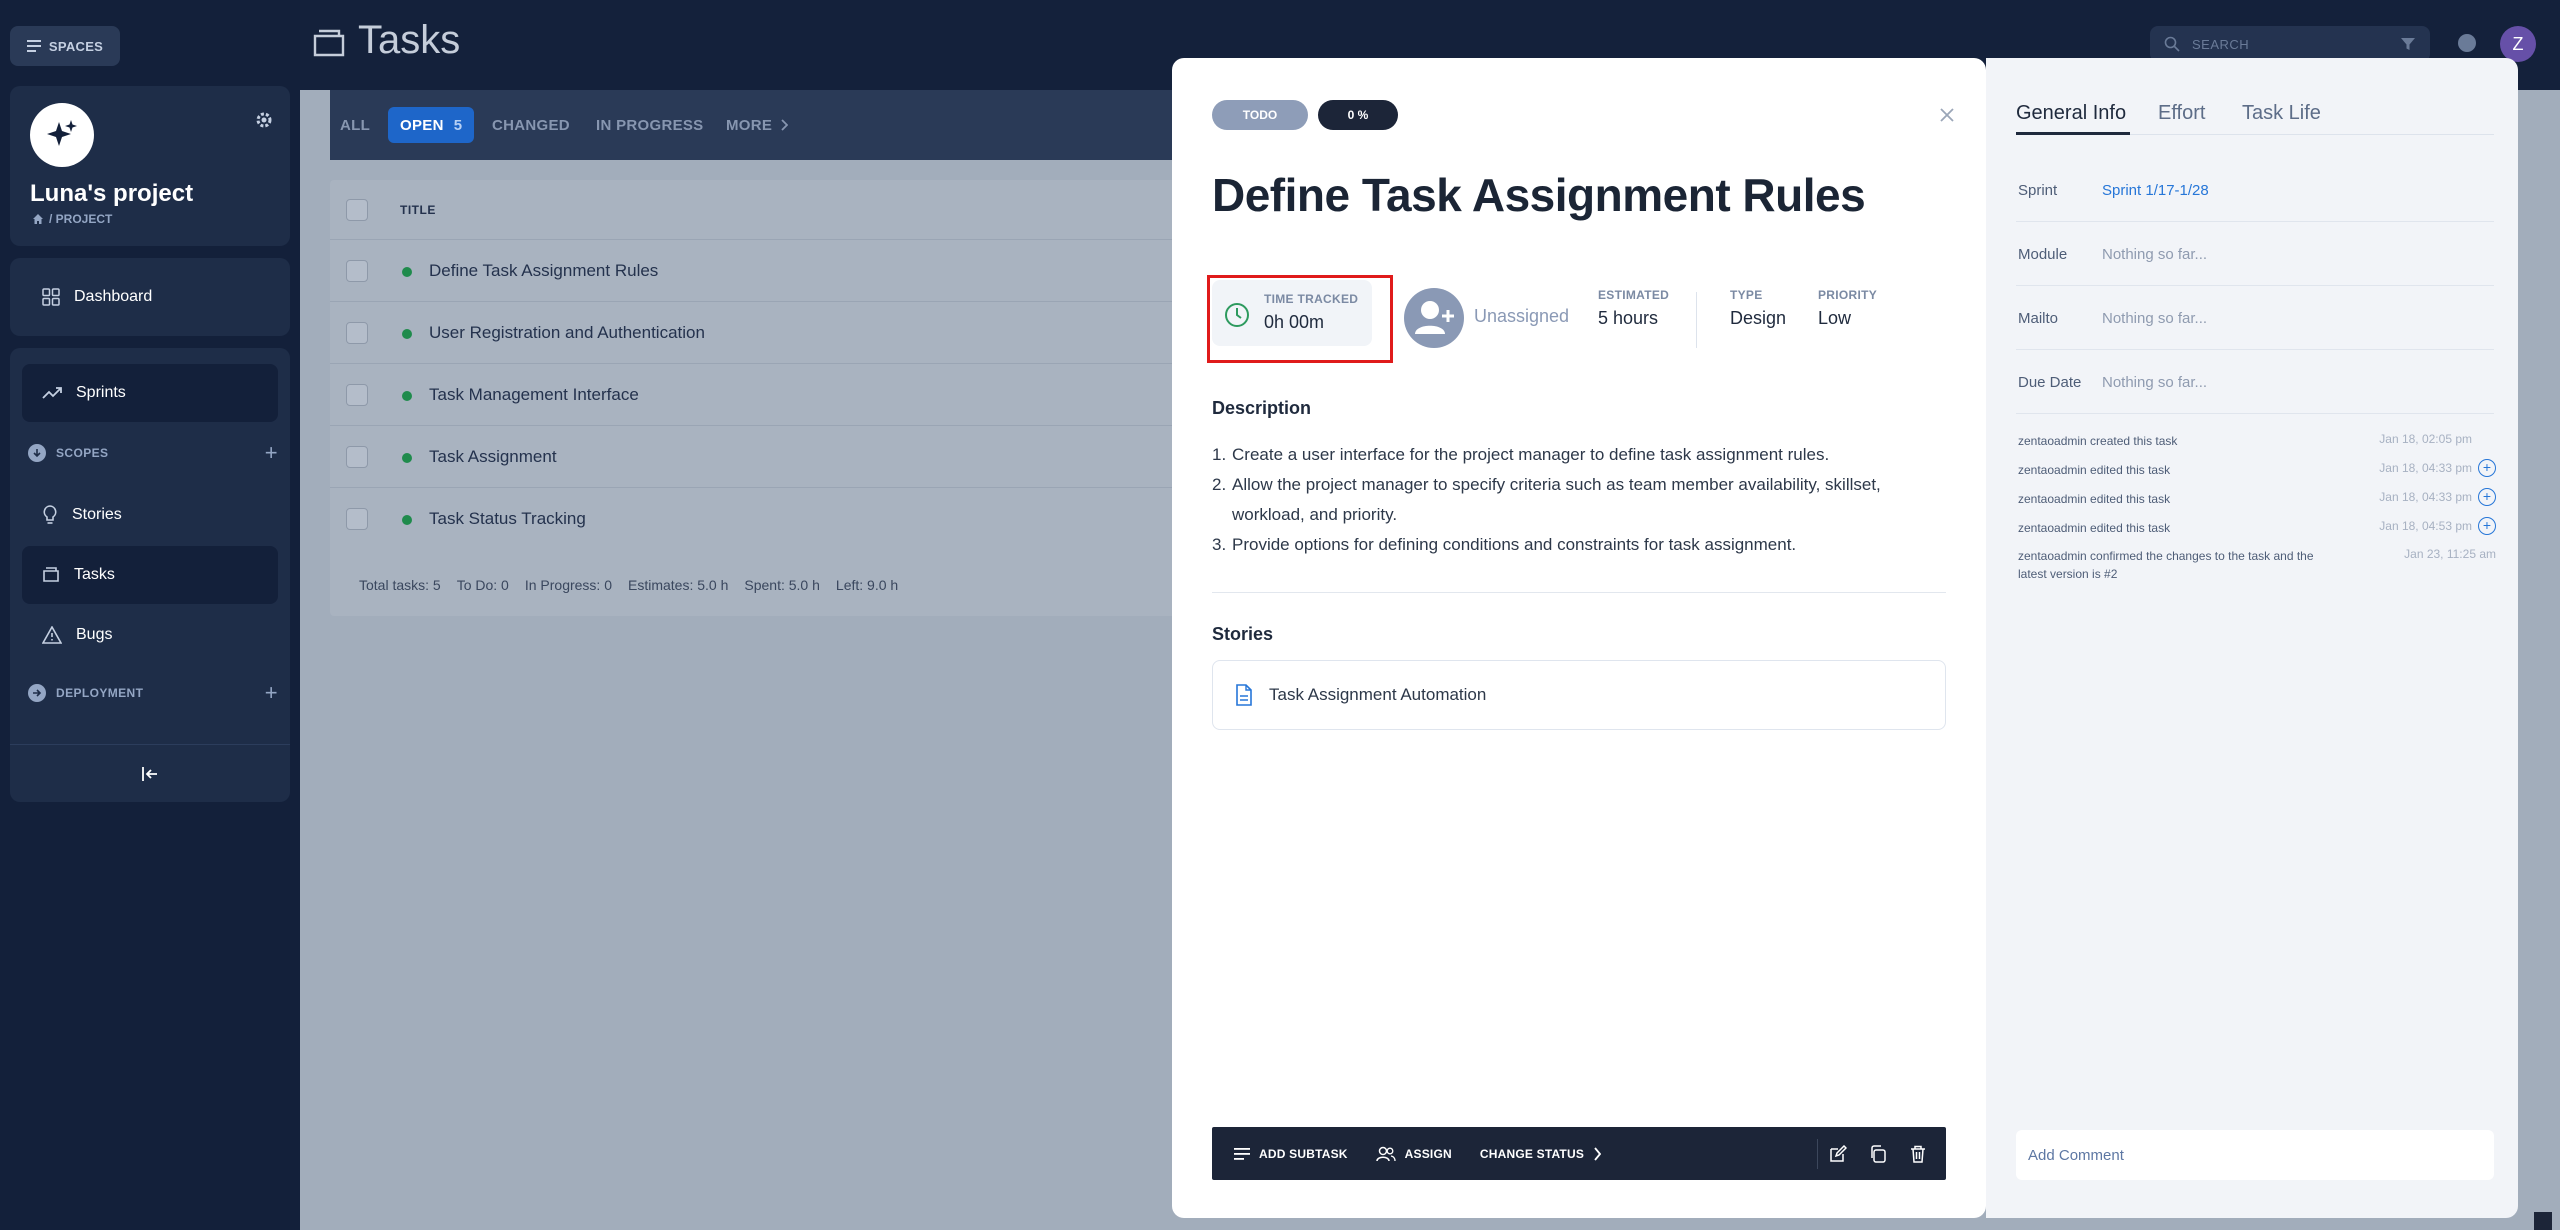 The width and height of the screenshot is (2560, 1230). What do you see at coordinates (1579, 695) in the screenshot?
I see `story-link: Task Assignment Automation` at bounding box center [1579, 695].